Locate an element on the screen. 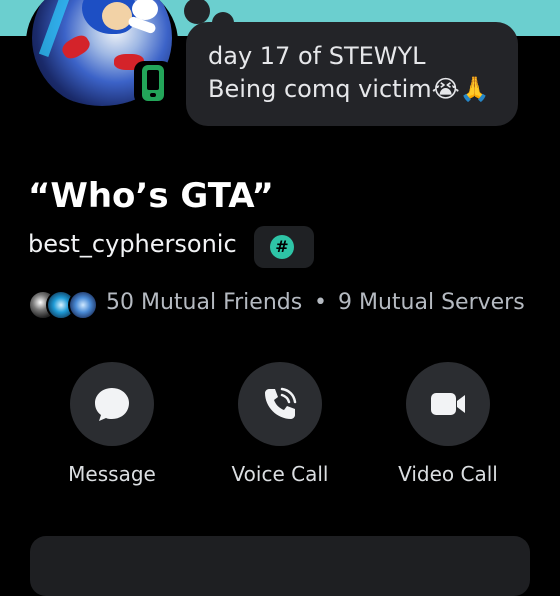  video-call-button: Video Call is located at coordinates (448, 427).